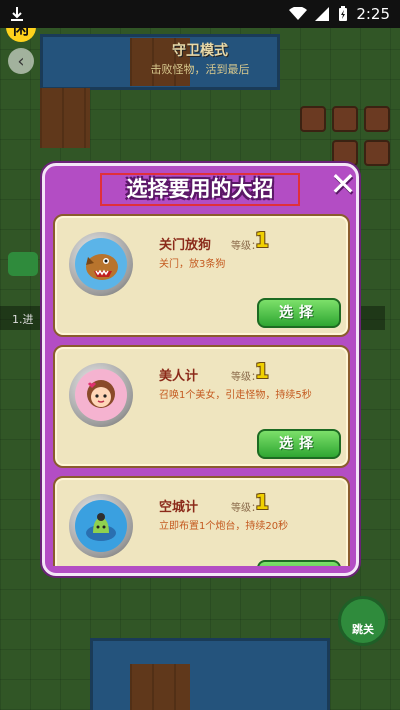 The image size is (400, 710). What do you see at coordinates (201, 275) in the screenshot?
I see `skill-card-dog: 关门放狗 等级： 1 关门，放3条狗 选择` at bounding box center [201, 275].